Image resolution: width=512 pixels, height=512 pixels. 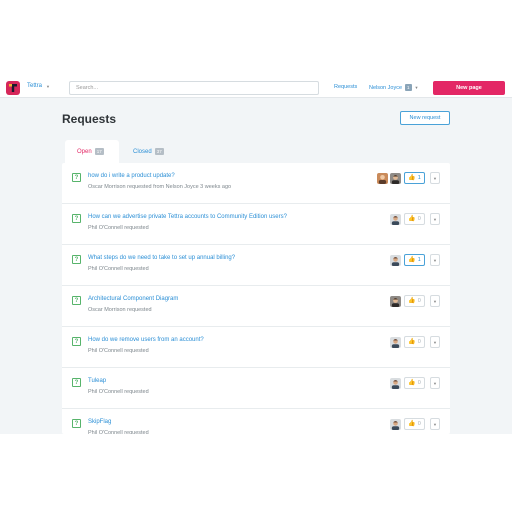 What do you see at coordinates (469, 88) in the screenshot?
I see `new-page-button: New page` at bounding box center [469, 88].